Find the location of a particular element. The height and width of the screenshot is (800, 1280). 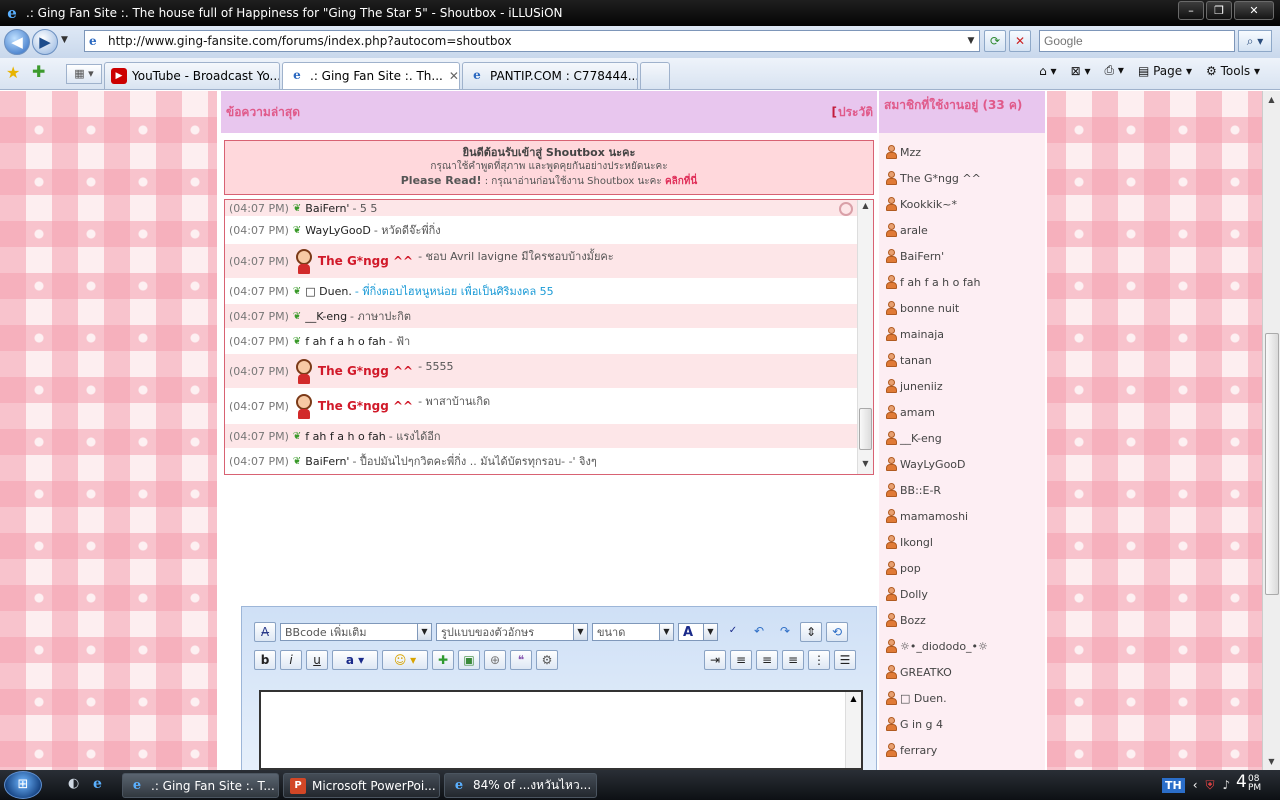

quicklaunch-show-desktop-icon: ◐ is located at coordinates (73, 783).